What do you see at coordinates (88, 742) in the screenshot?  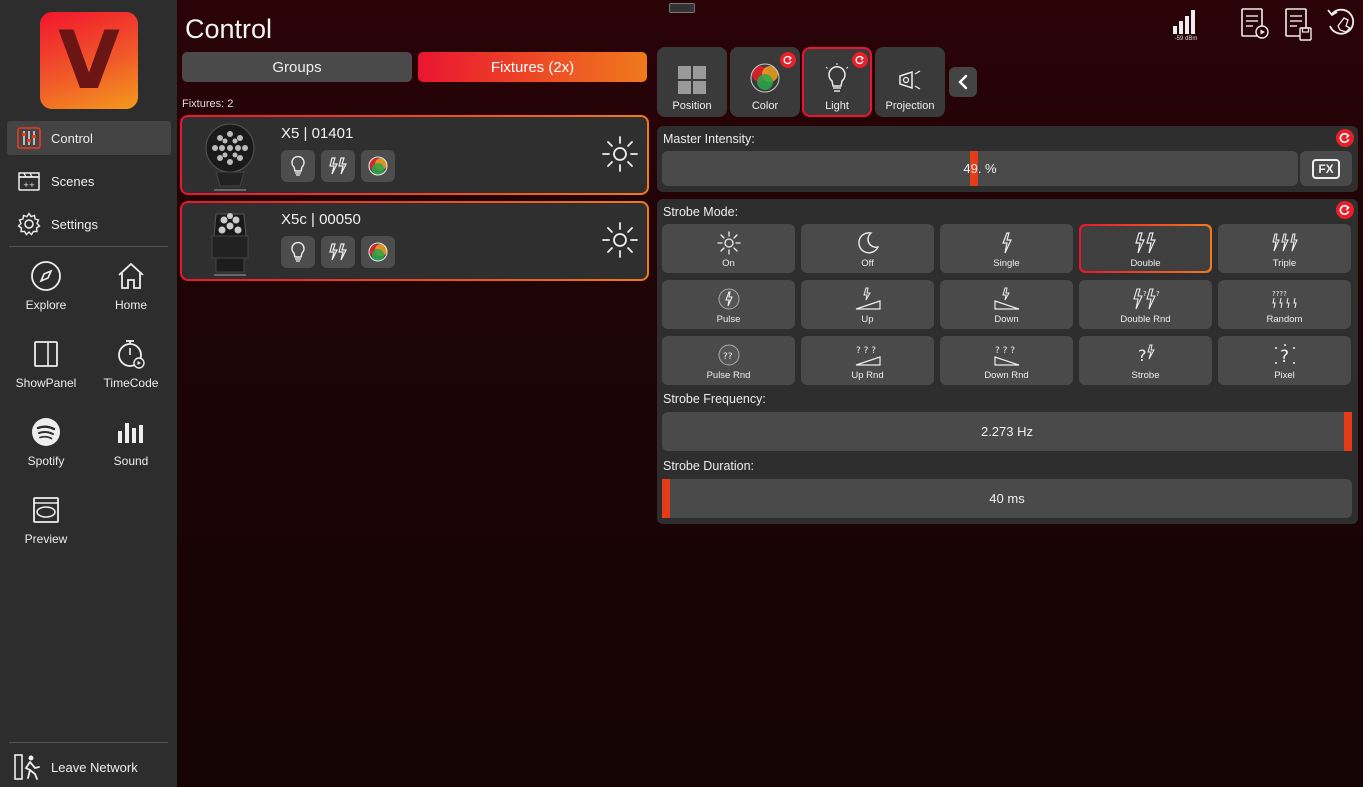 I see `divider` at bounding box center [88, 742].